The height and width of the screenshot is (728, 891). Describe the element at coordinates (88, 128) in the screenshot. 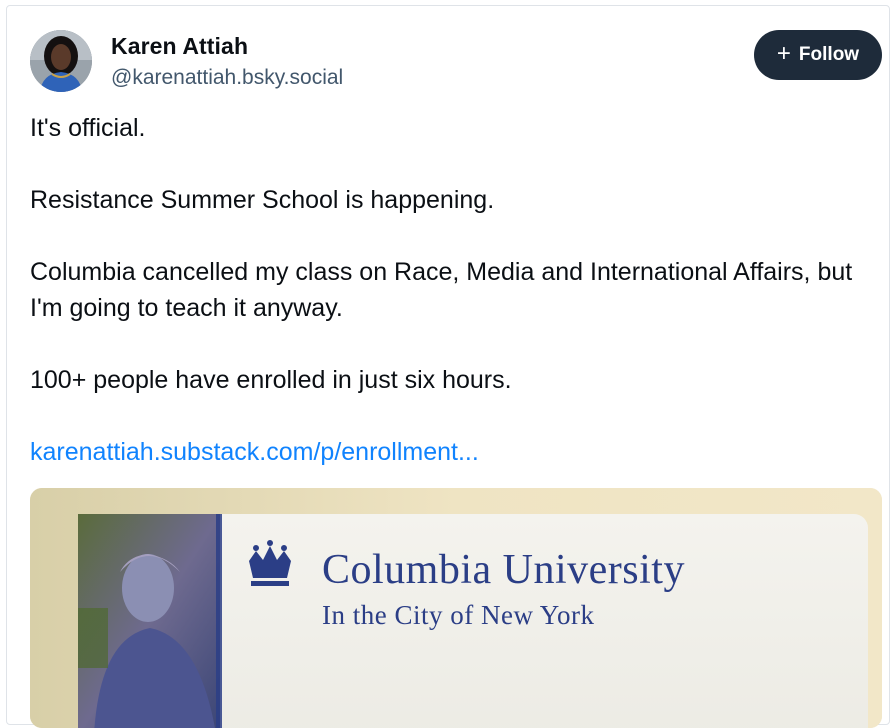

I see `post-paragraph: It's official.` at that location.